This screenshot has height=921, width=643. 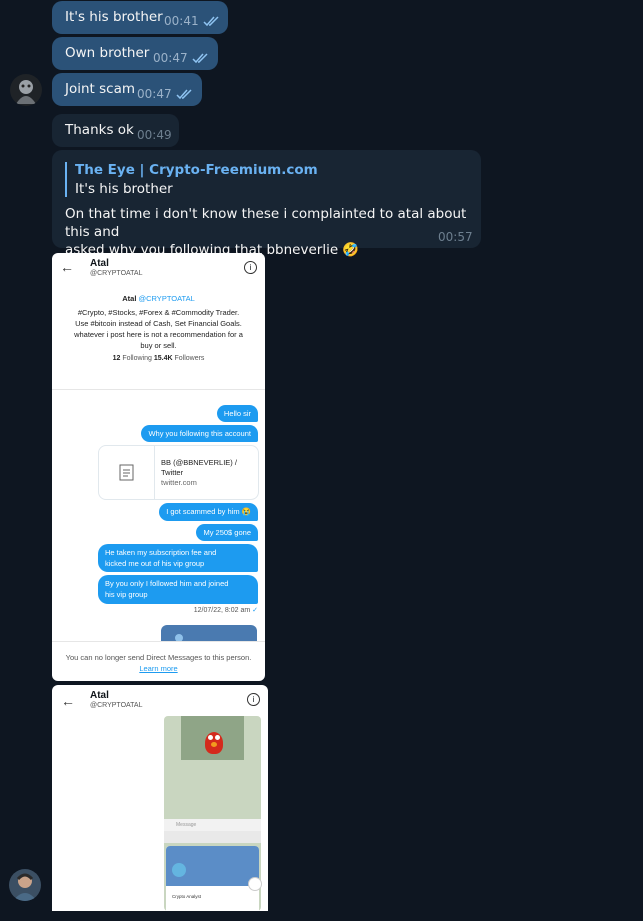 What do you see at coordinates (158, 345) in the screenshot?
I see `bio-line: buy or sell.` at bounding box center [158, 345].